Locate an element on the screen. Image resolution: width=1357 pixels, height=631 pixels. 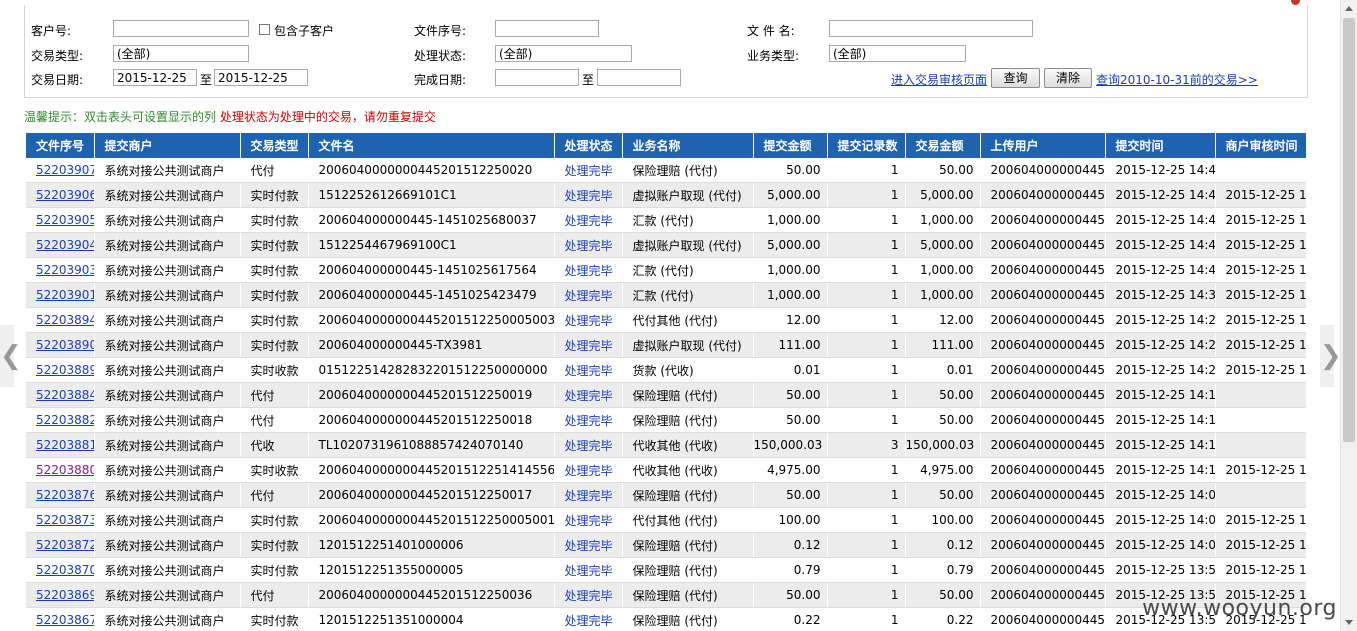
header-col-business: 业务名称 is located at coordinates (688, 145).